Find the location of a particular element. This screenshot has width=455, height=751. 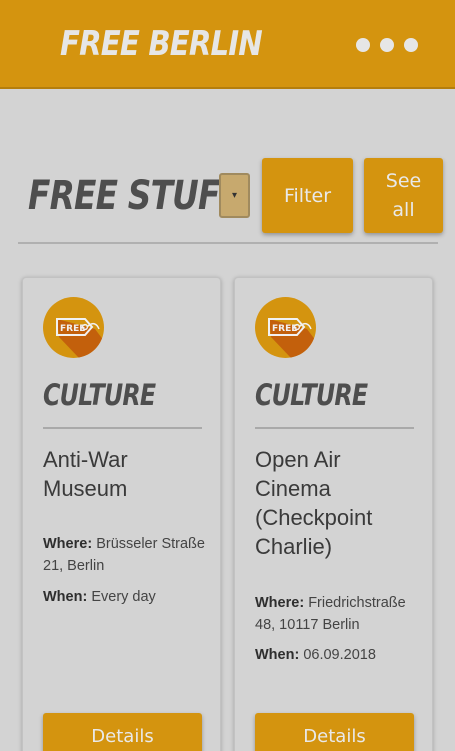

category-select: ▾ is located at coordinates (234, 195).